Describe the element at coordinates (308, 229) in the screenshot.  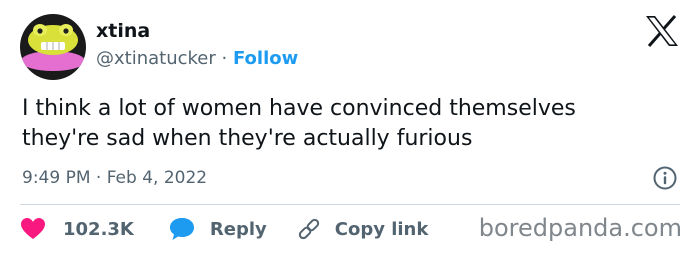
I see `link-icon` at that location.